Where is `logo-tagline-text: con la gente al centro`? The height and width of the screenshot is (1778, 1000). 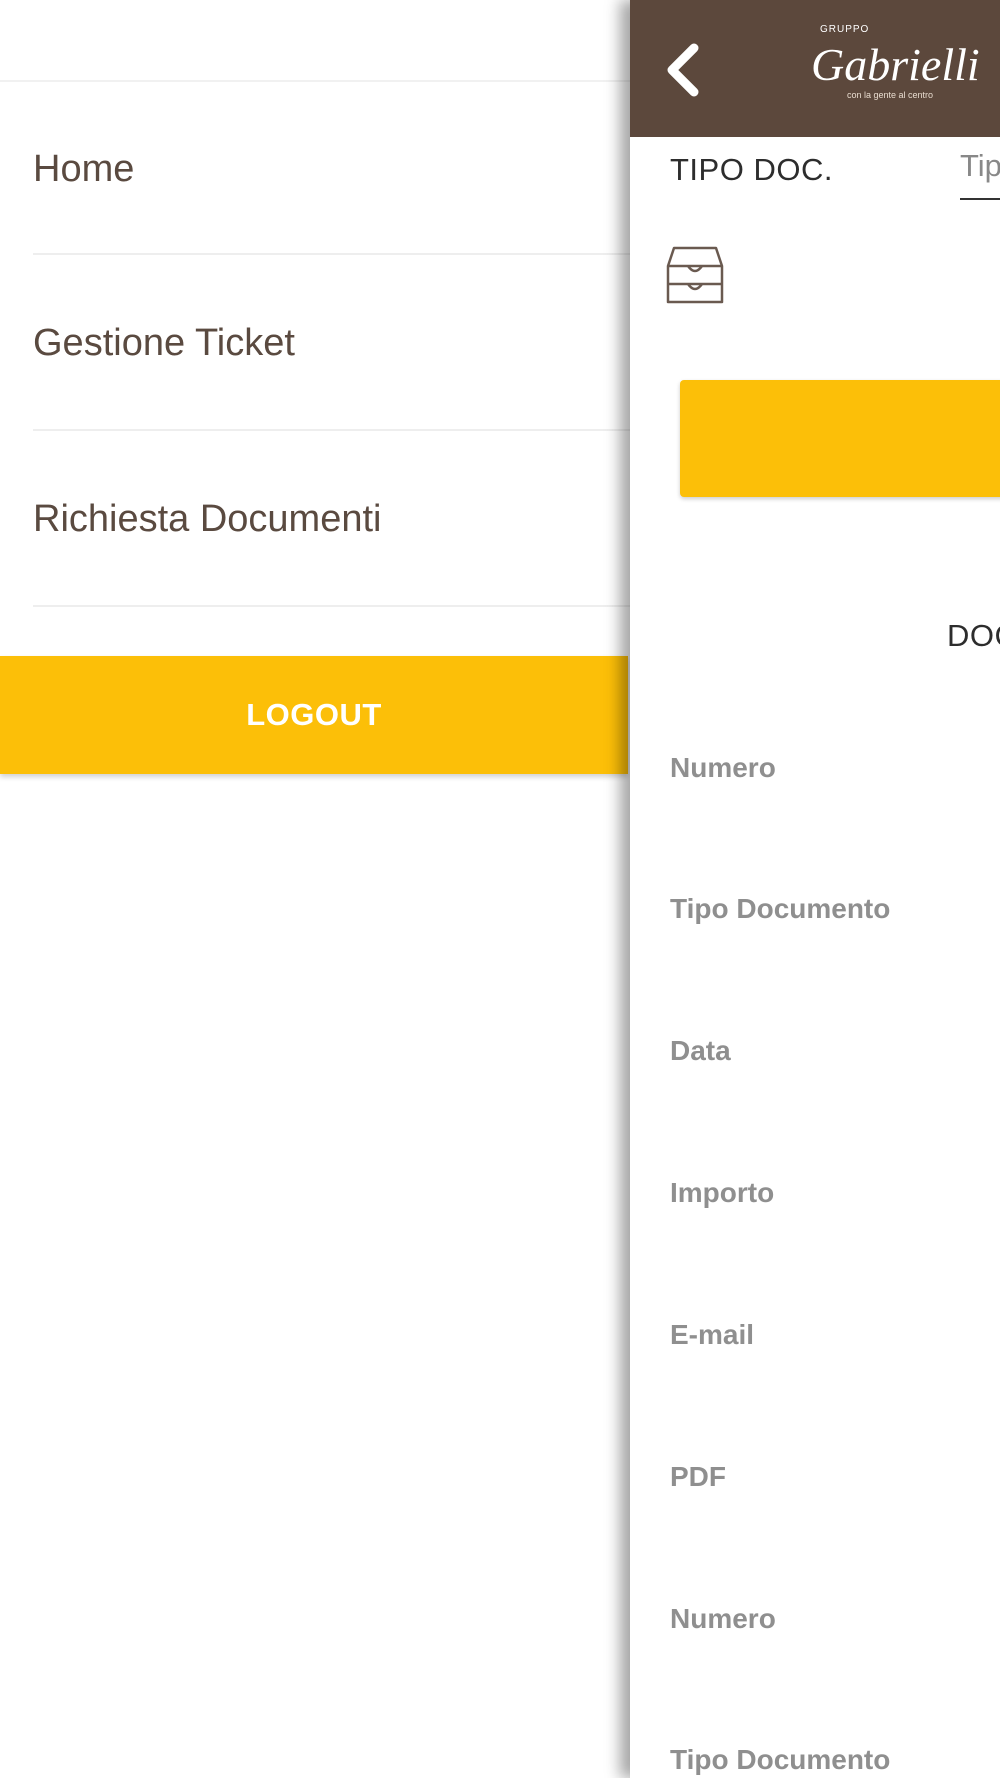 logo-tagline-text: con la gente al centro is located at coordinates (890, 95).